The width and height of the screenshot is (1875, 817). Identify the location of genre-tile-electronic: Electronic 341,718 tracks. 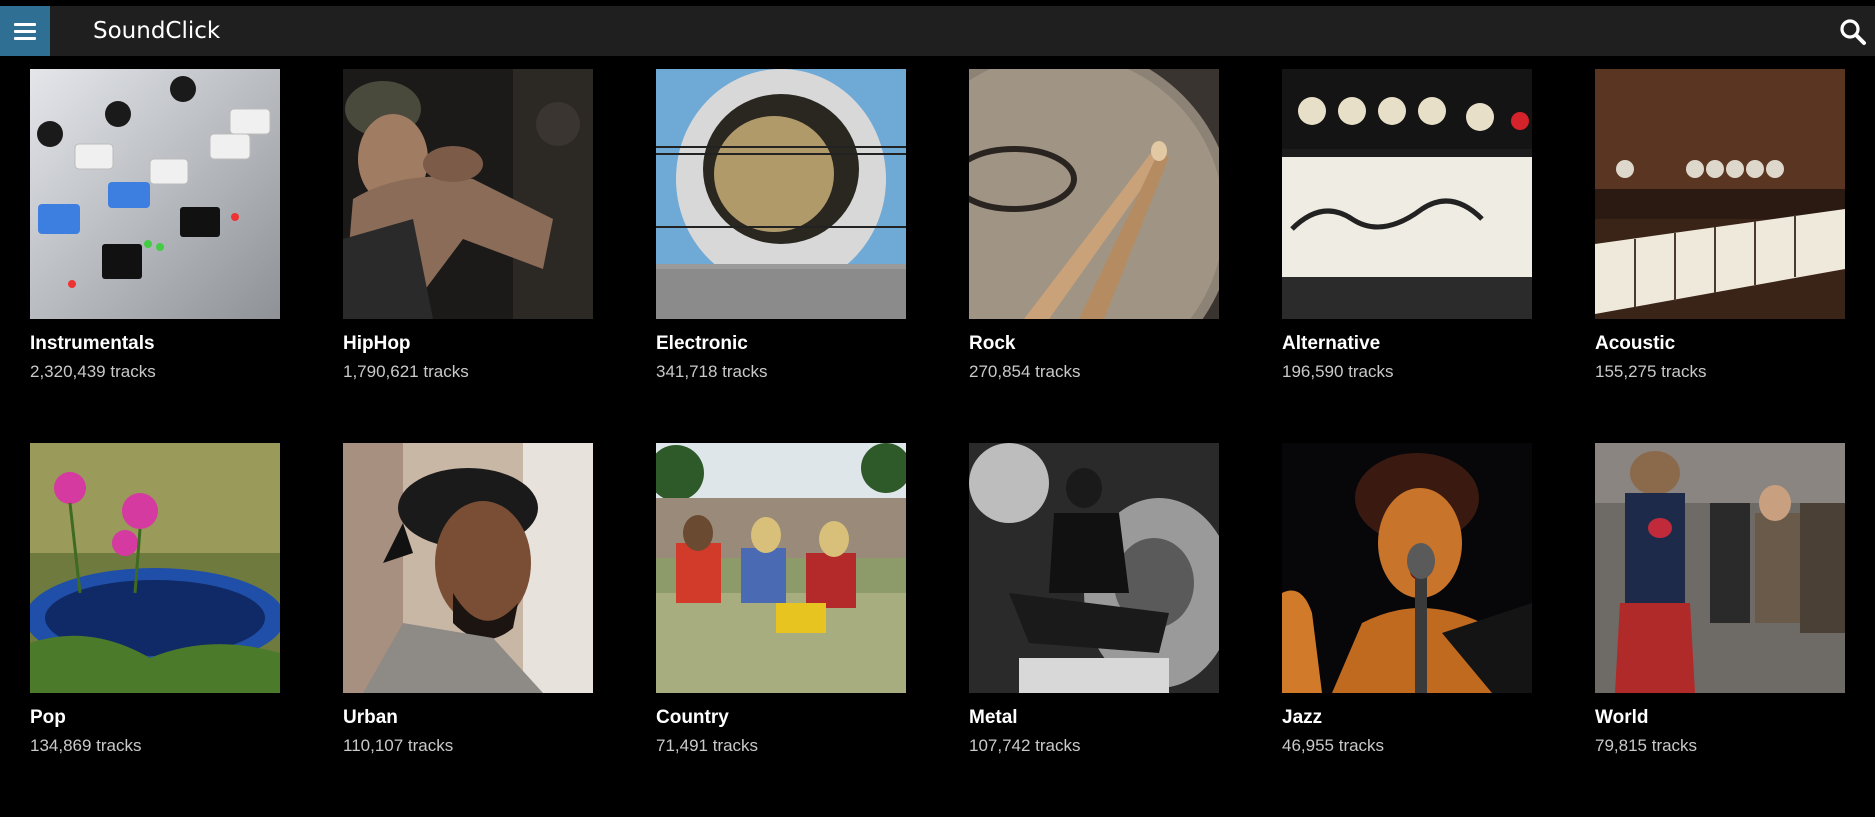
(781, 256).